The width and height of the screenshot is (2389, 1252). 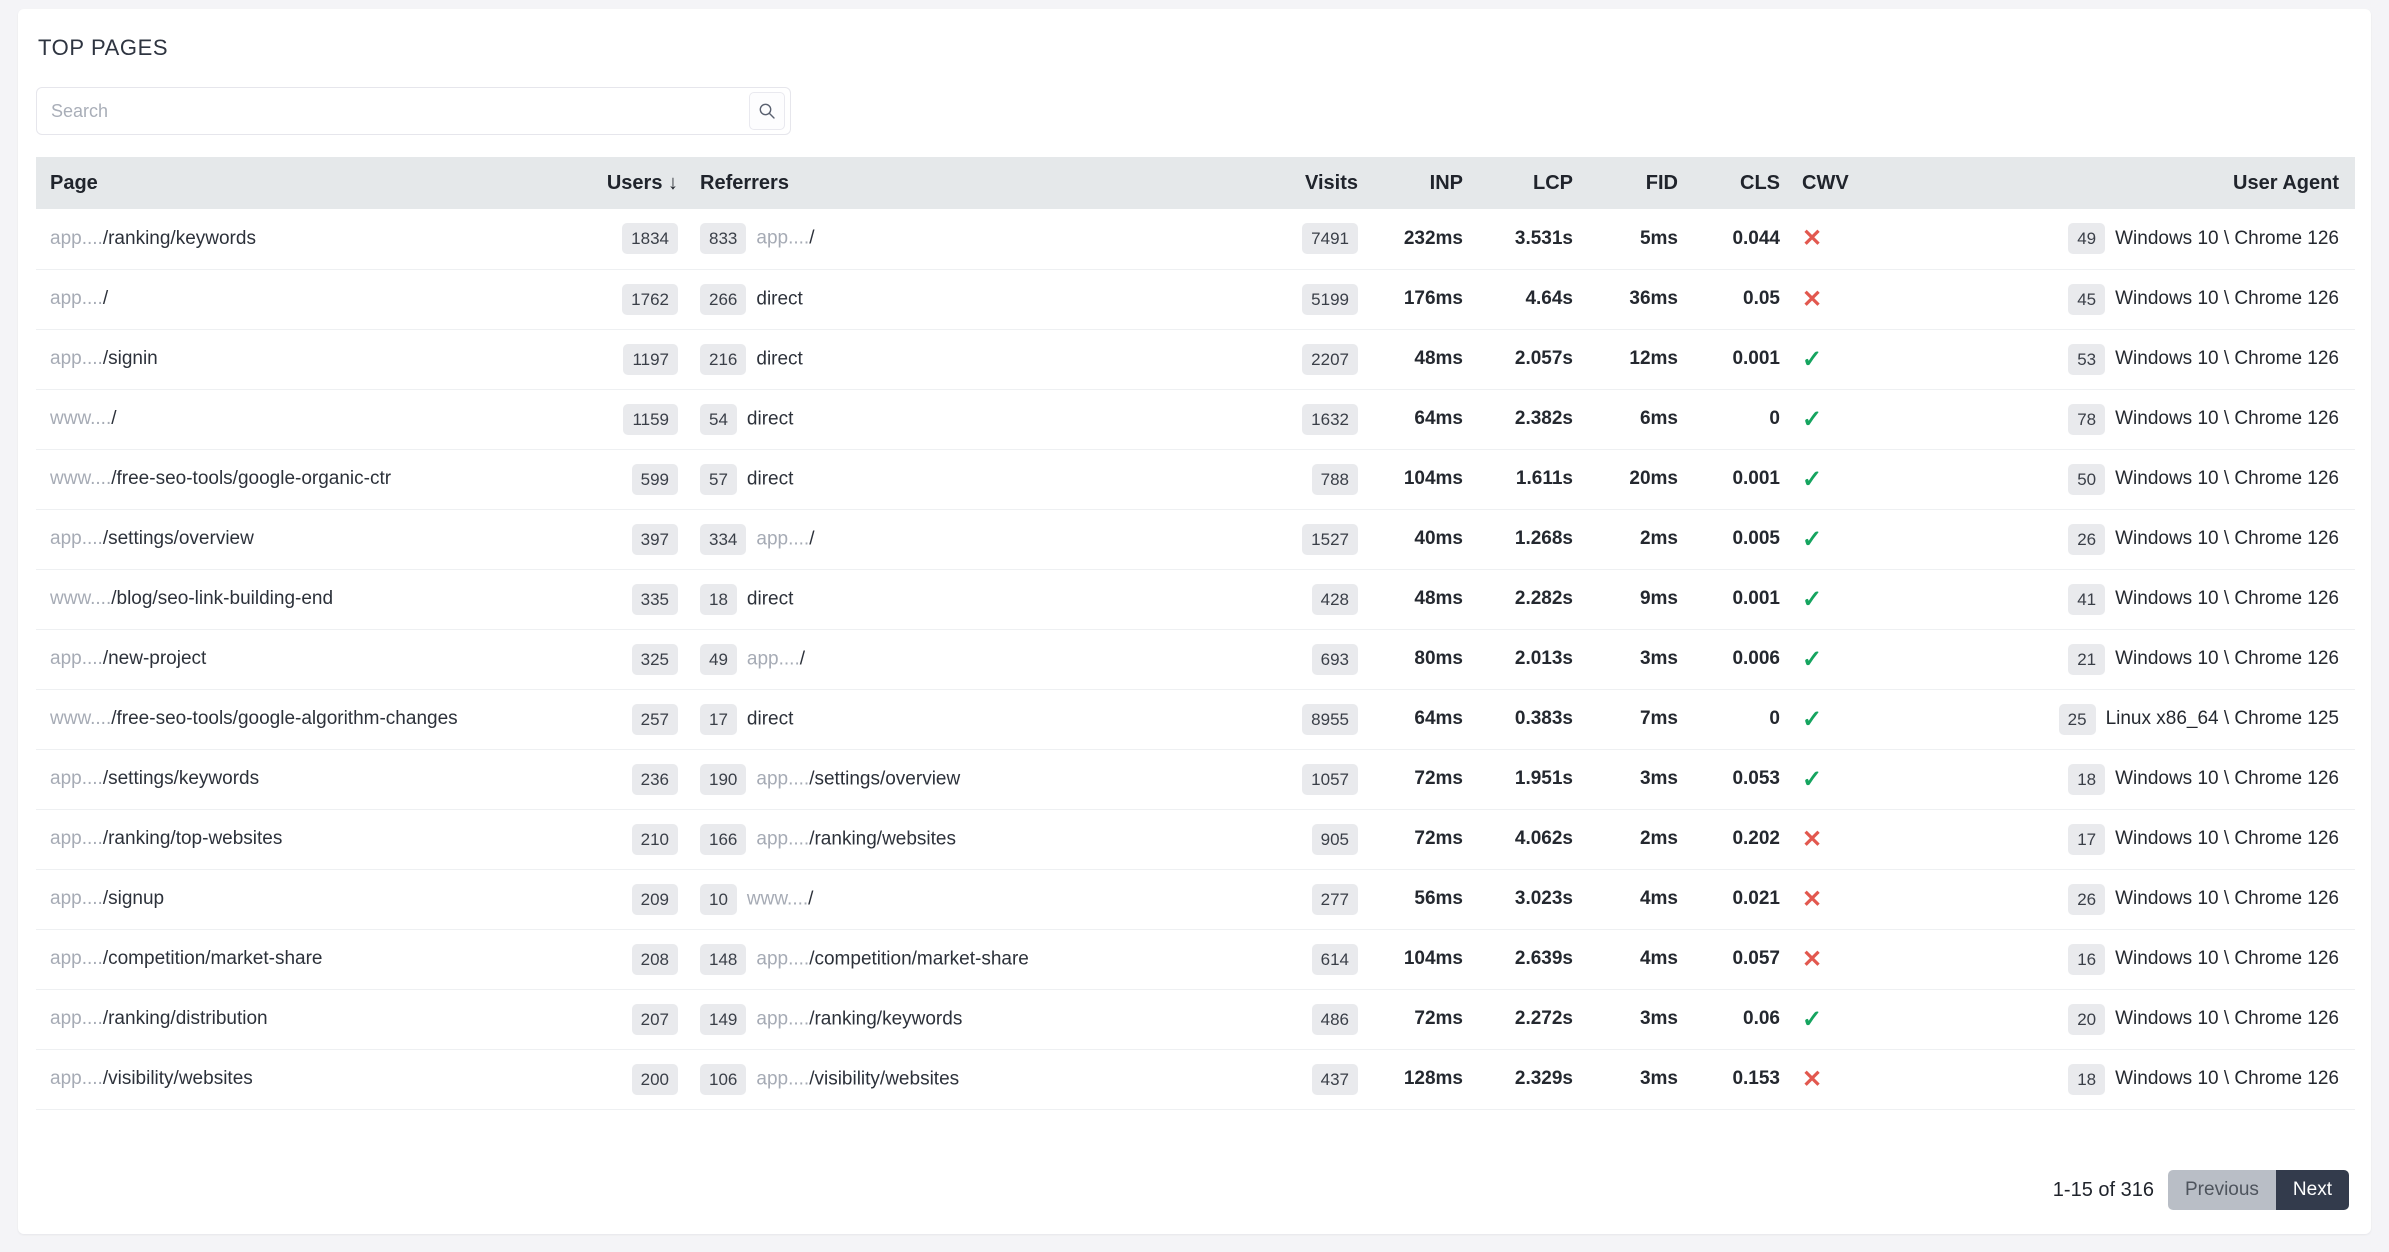 I want to click on page-link: app..../competition/market-share, so click(x=186, y=958).